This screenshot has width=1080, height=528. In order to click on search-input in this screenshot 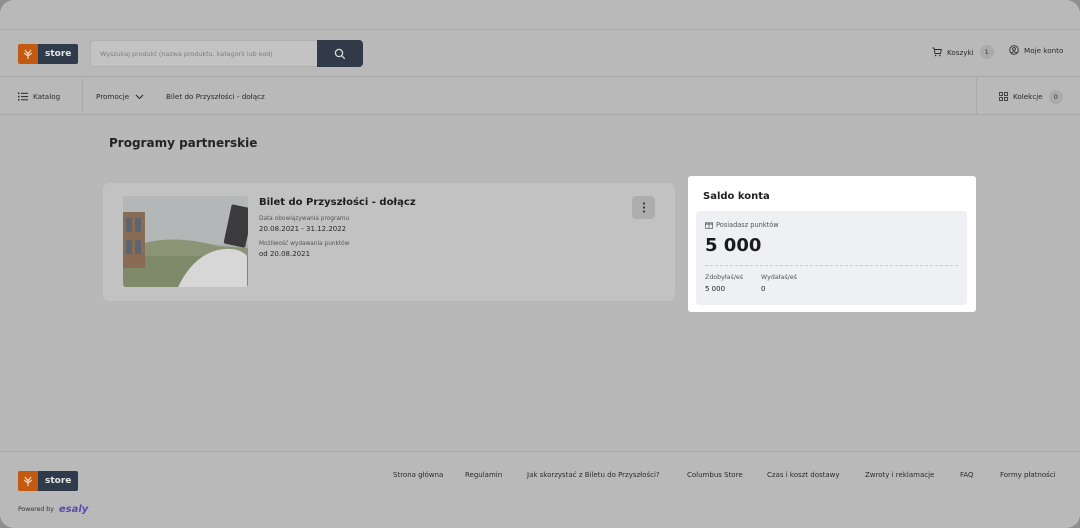, I will do `click(204, 54)`.